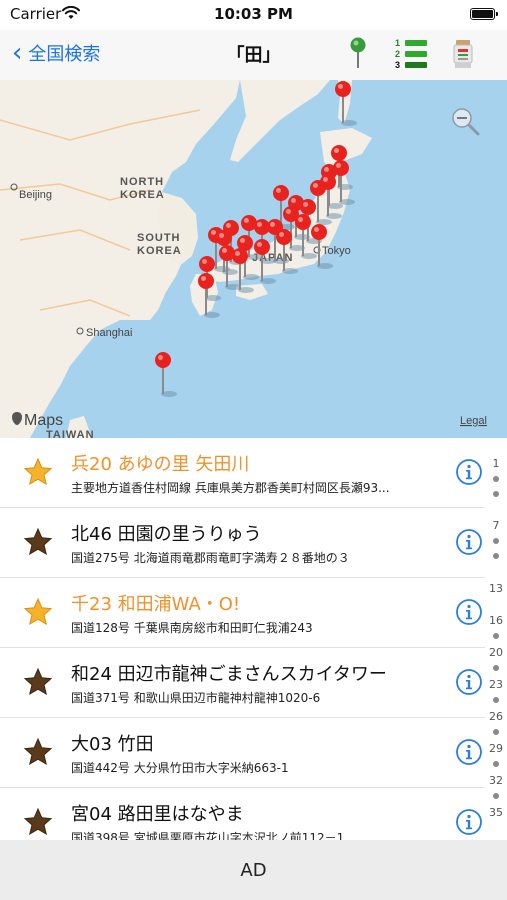 This screenshot has width=507, height=900. What do you see at coordinates (463, 54) in the screenshot?
I see `stamp-icon` at bounding box center [463, 54].